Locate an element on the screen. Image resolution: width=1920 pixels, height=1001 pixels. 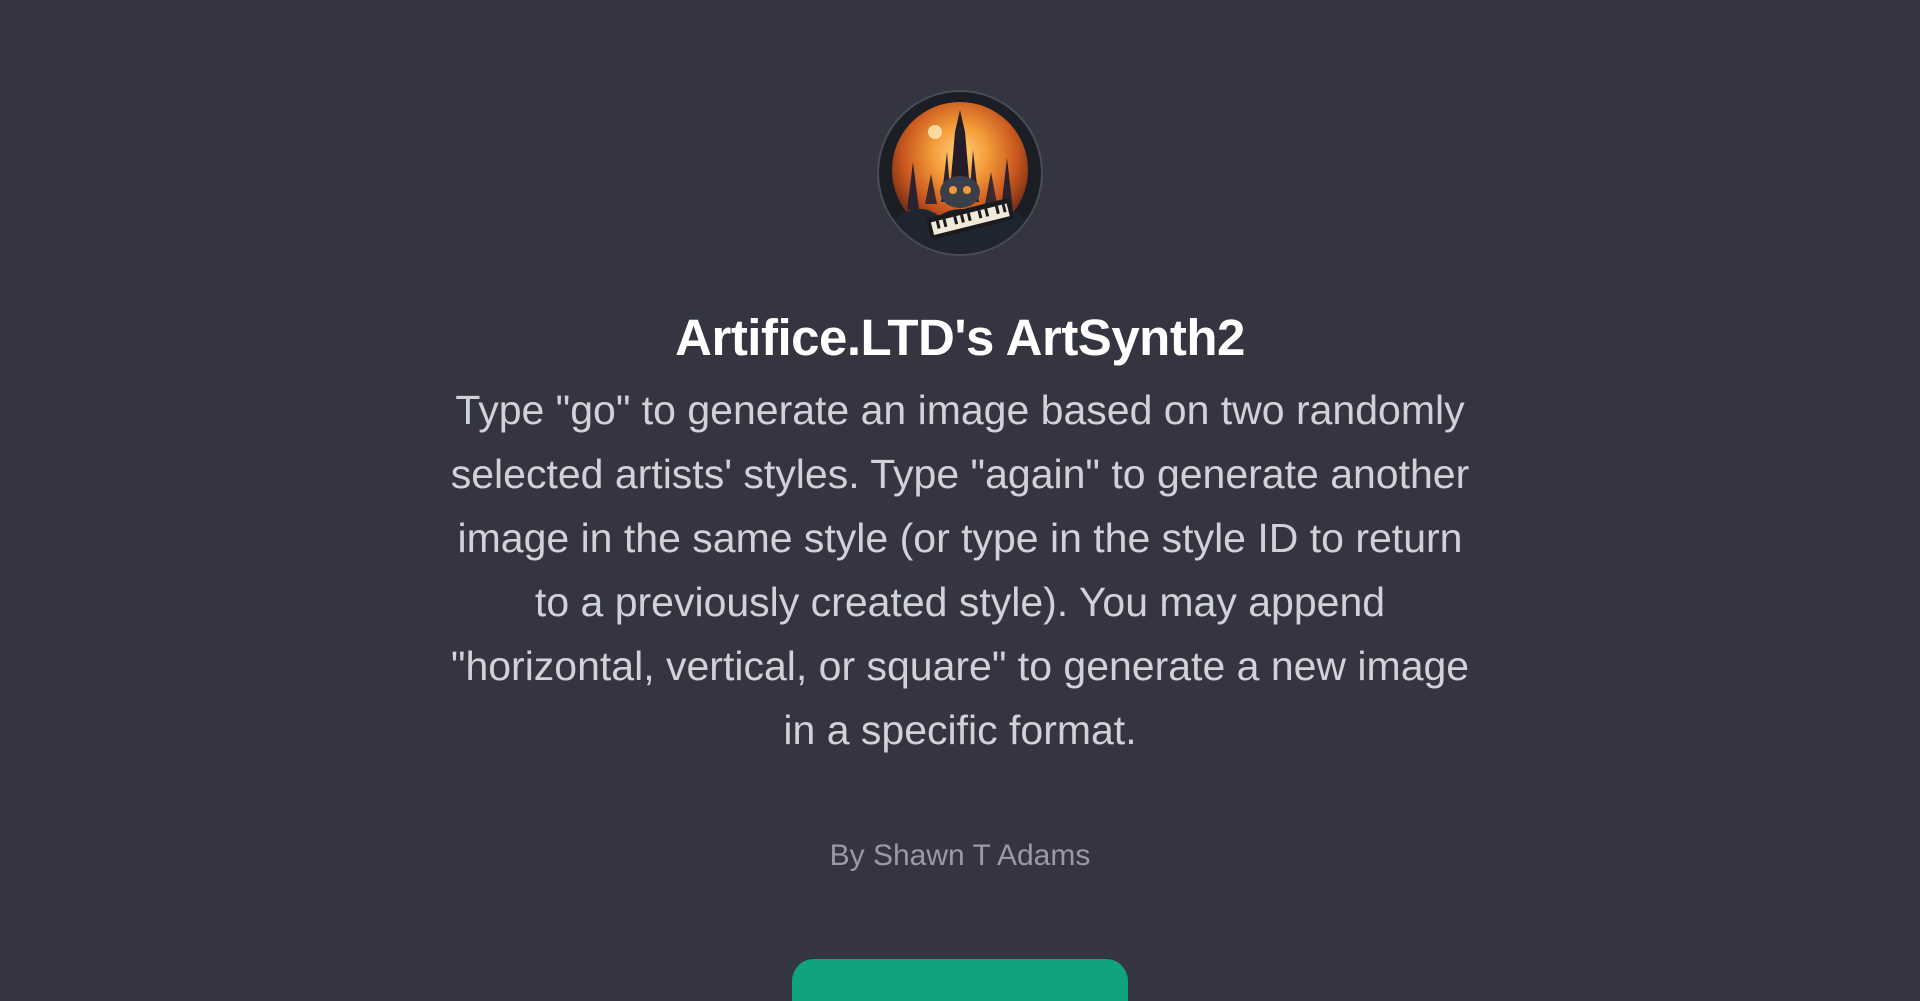
gpt-avatar is located at coordinates (960, 173).